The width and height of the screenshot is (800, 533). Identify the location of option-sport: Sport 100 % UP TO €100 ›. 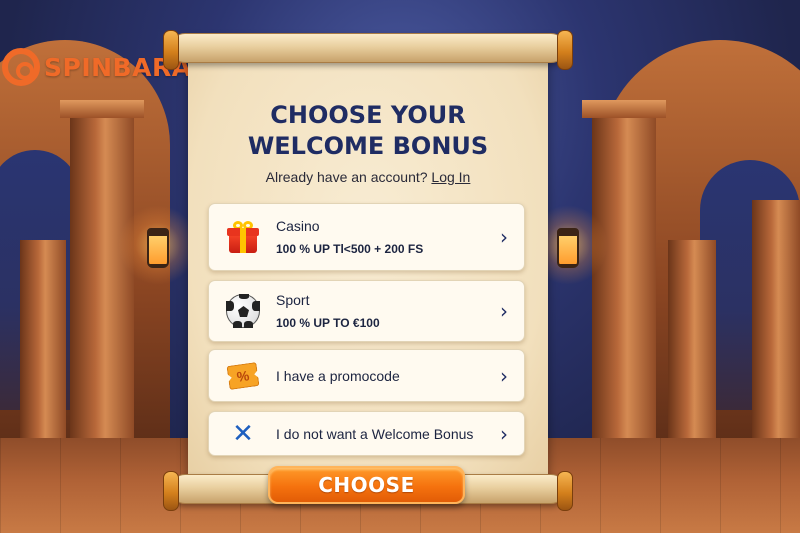
(366, 311).